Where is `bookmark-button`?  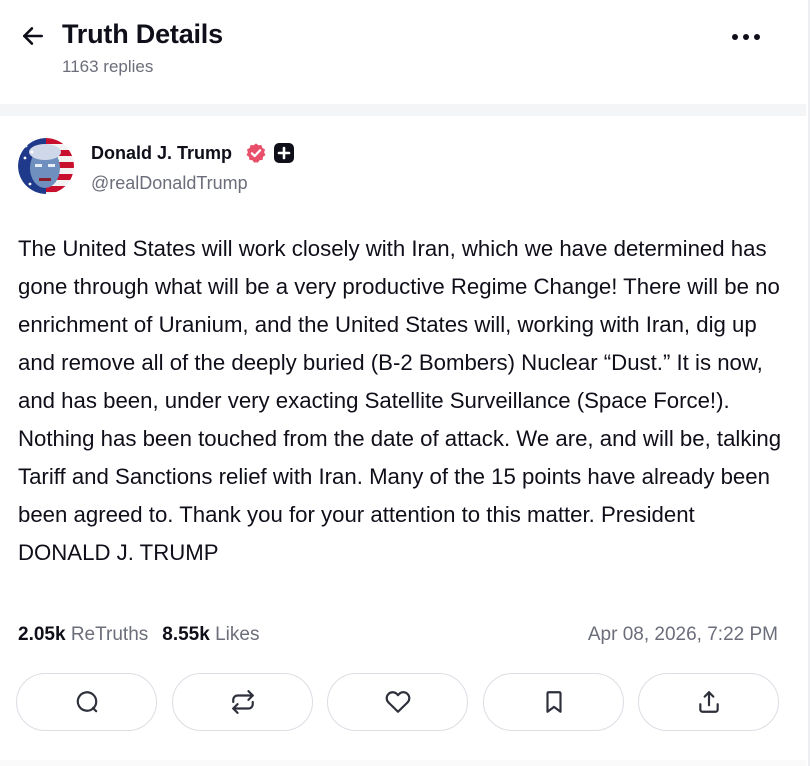
bookmark-button is located at coordinates (553, 702).